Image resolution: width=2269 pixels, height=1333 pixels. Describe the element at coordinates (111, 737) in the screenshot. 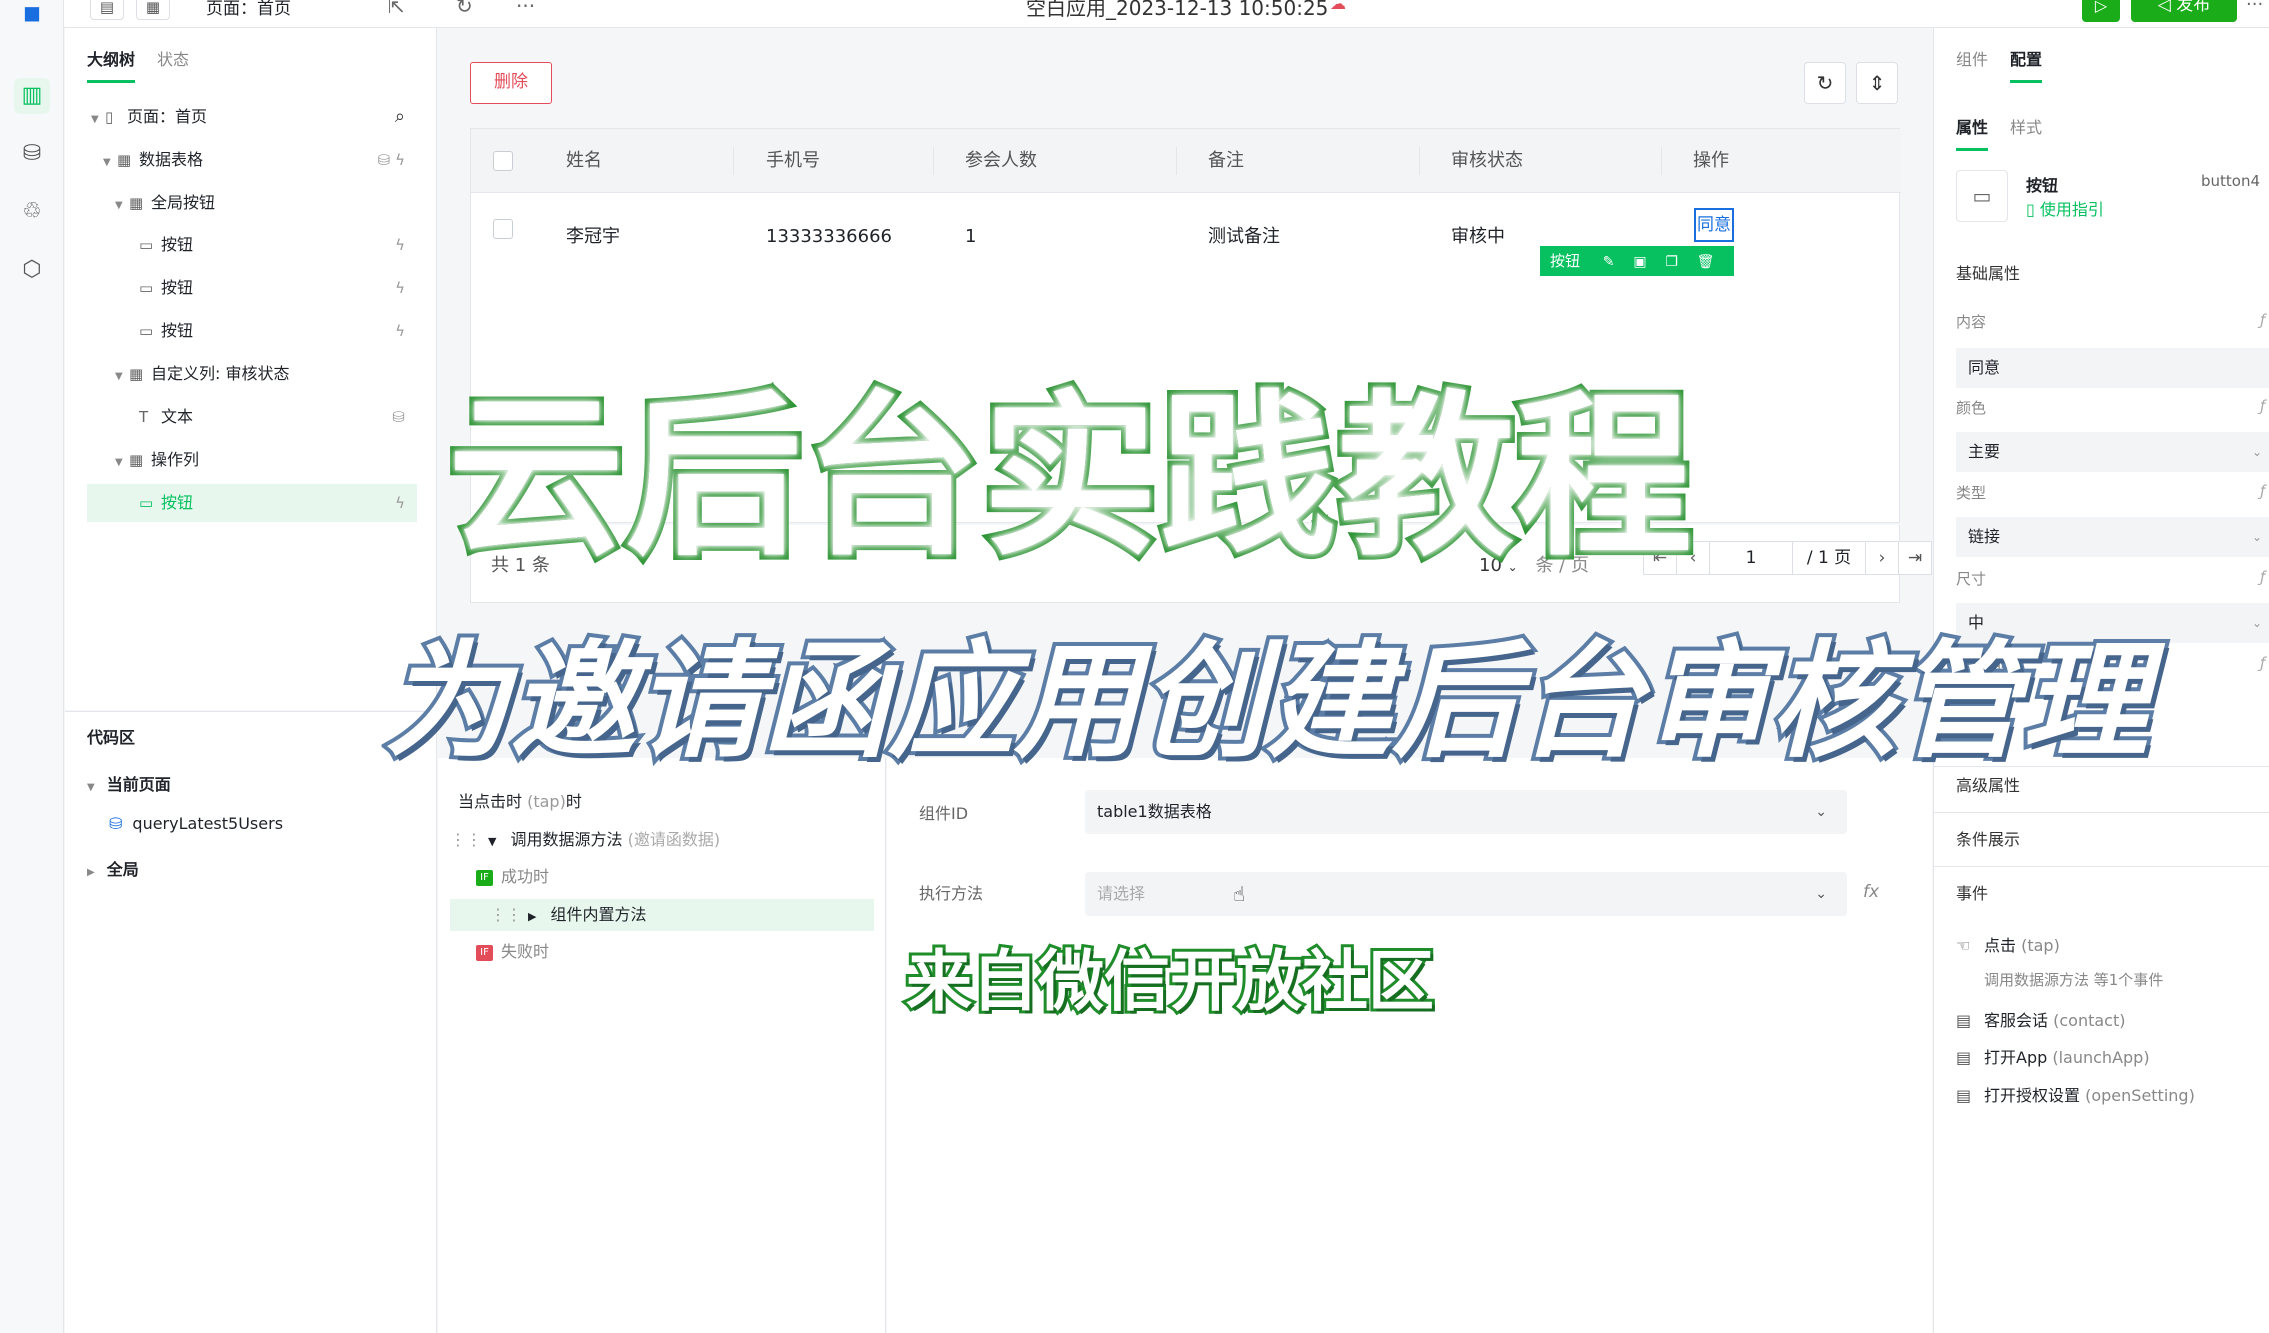

I see `code-area-title: 代码区` at that location.